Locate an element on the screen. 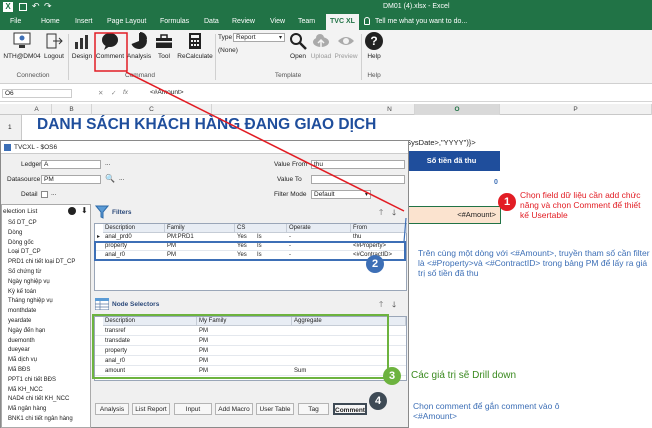 Image resolution: width=652 pixels, height=428 pixels. comment-button-highlight is located at coordinates (111, 52).